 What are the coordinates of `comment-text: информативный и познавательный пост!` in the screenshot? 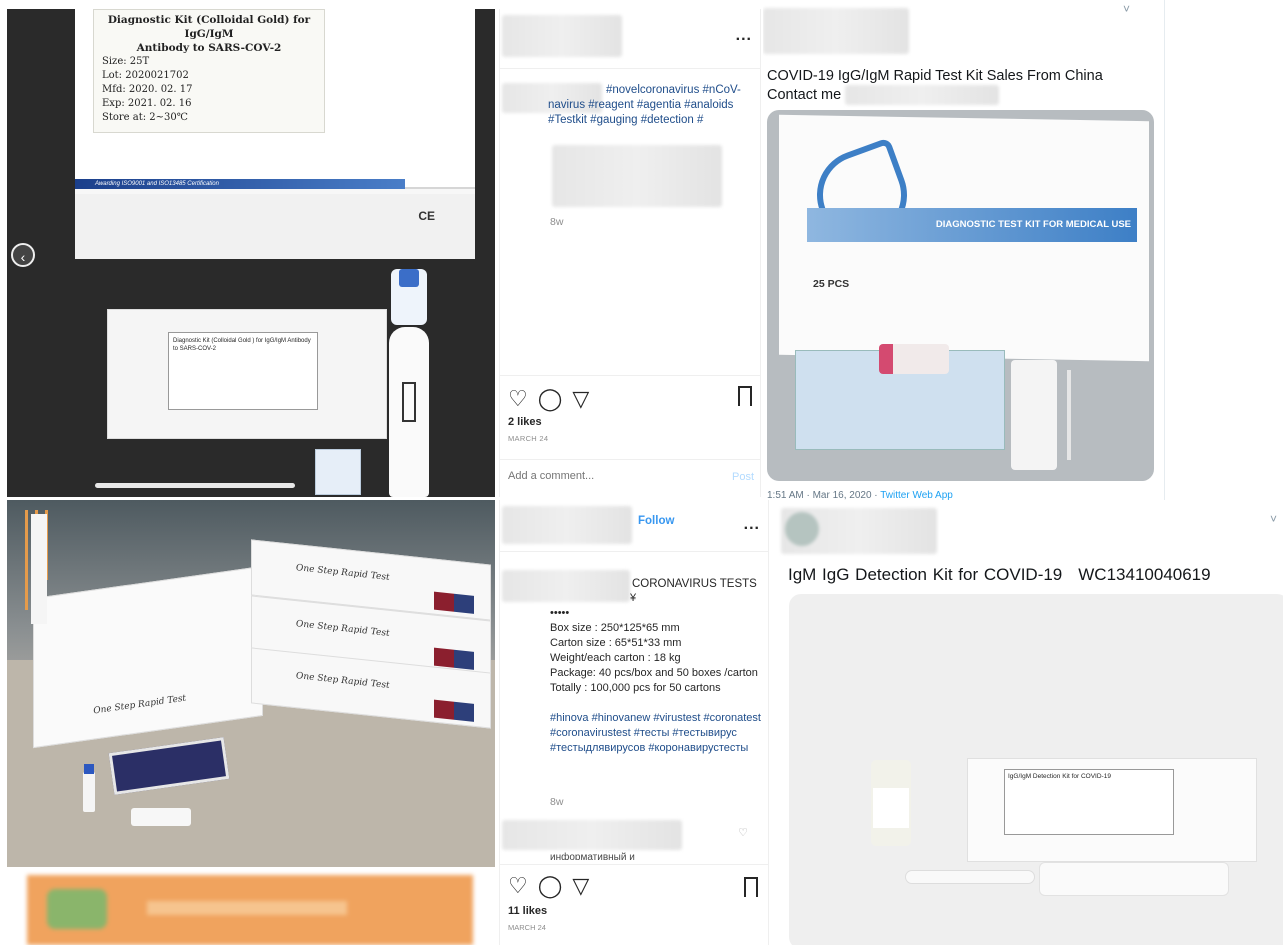 It's located at (592, 856).